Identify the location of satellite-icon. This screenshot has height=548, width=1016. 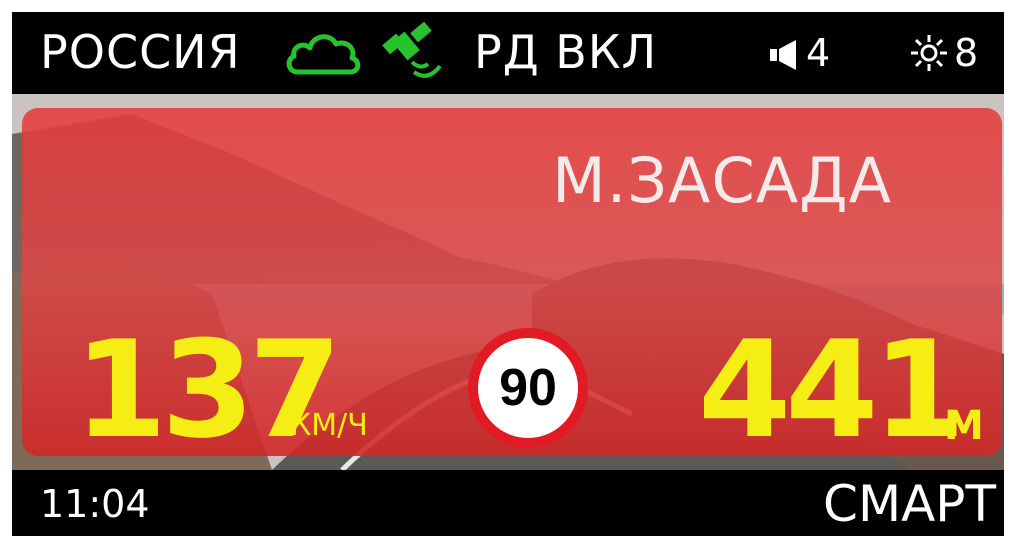
(414, 53).